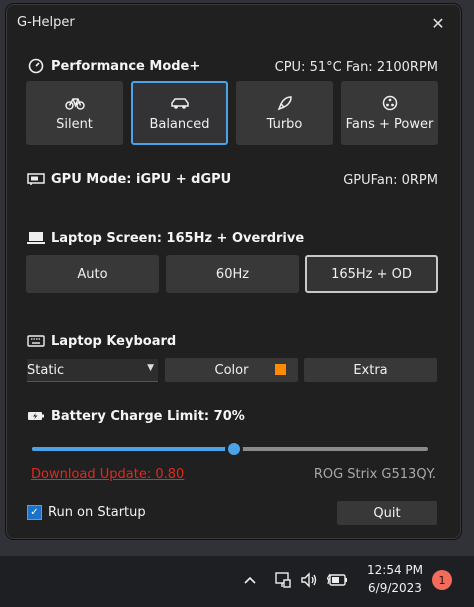 The width and height of the screenshot is (474, 607). What do you see at coordinates (150, 368) in the screenshot?
I see `dropdown-arrow-icon: ▼` at bounding box center [150, 368].